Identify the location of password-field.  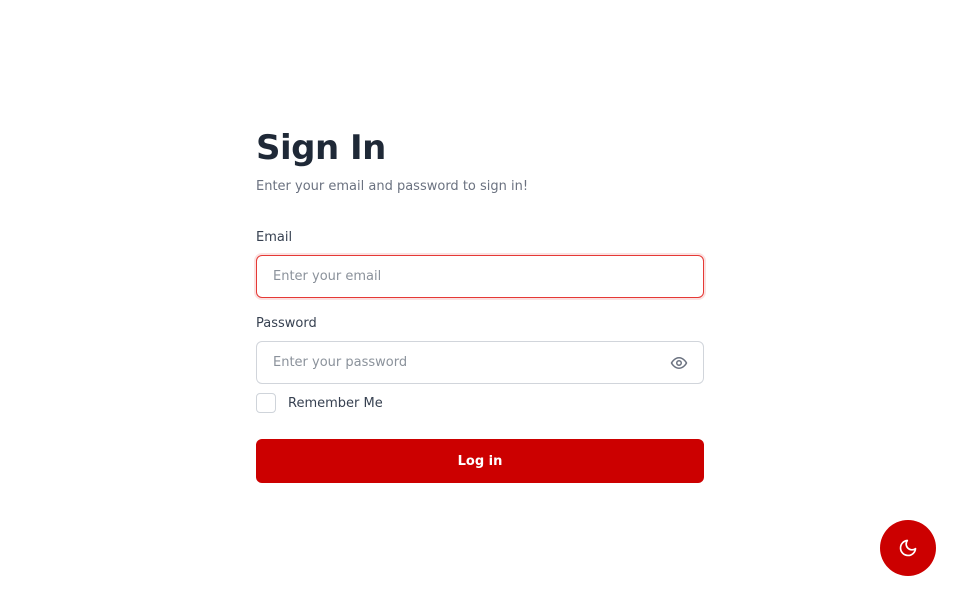
(480, 362).